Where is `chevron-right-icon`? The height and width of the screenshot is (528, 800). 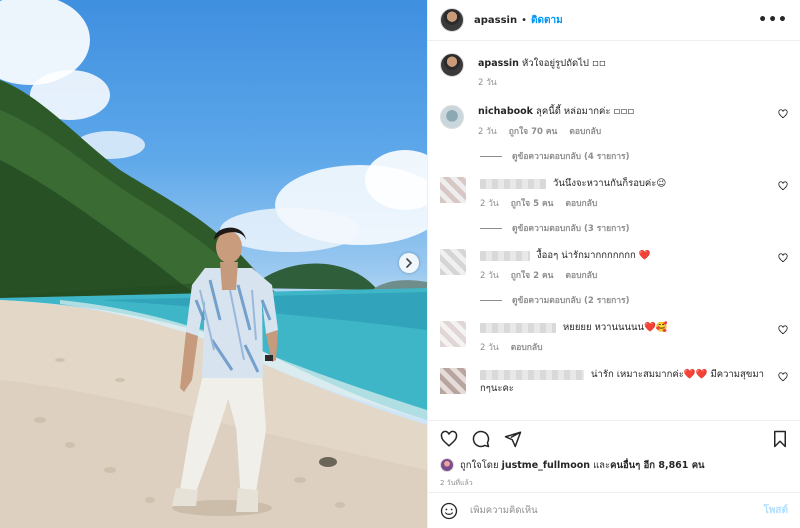
chevron-right-icon is located at coordinates (409, 263).